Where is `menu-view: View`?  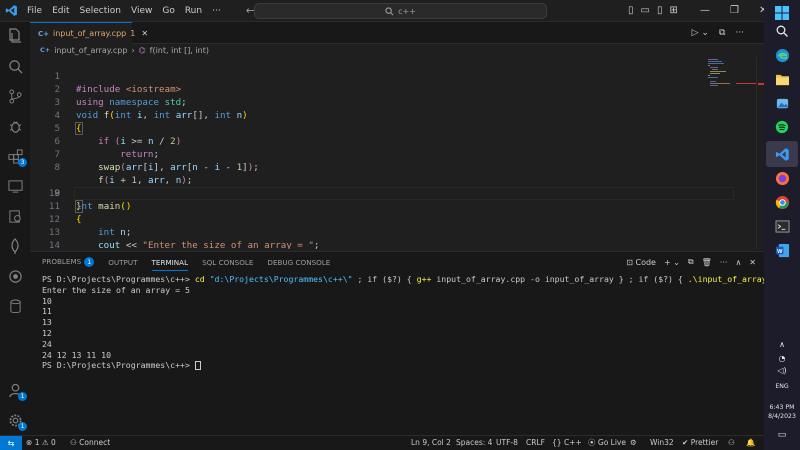
menu-view: View is located at coordinates (141, 11).